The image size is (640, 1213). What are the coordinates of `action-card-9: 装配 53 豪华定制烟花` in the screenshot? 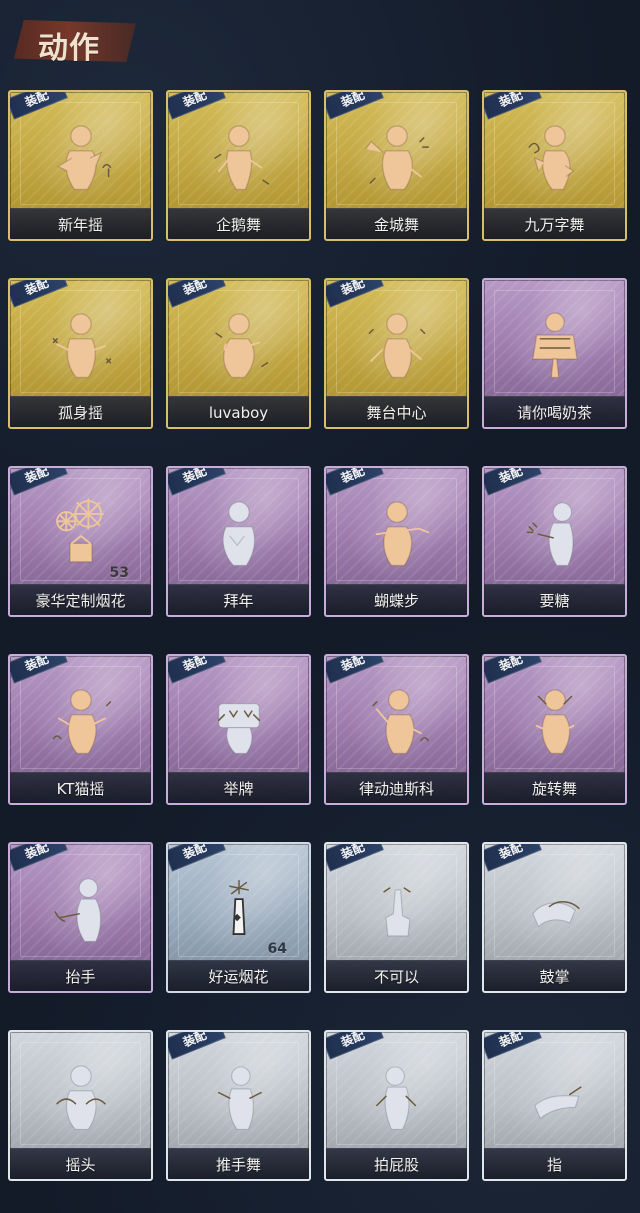 It's located at (80, 541).